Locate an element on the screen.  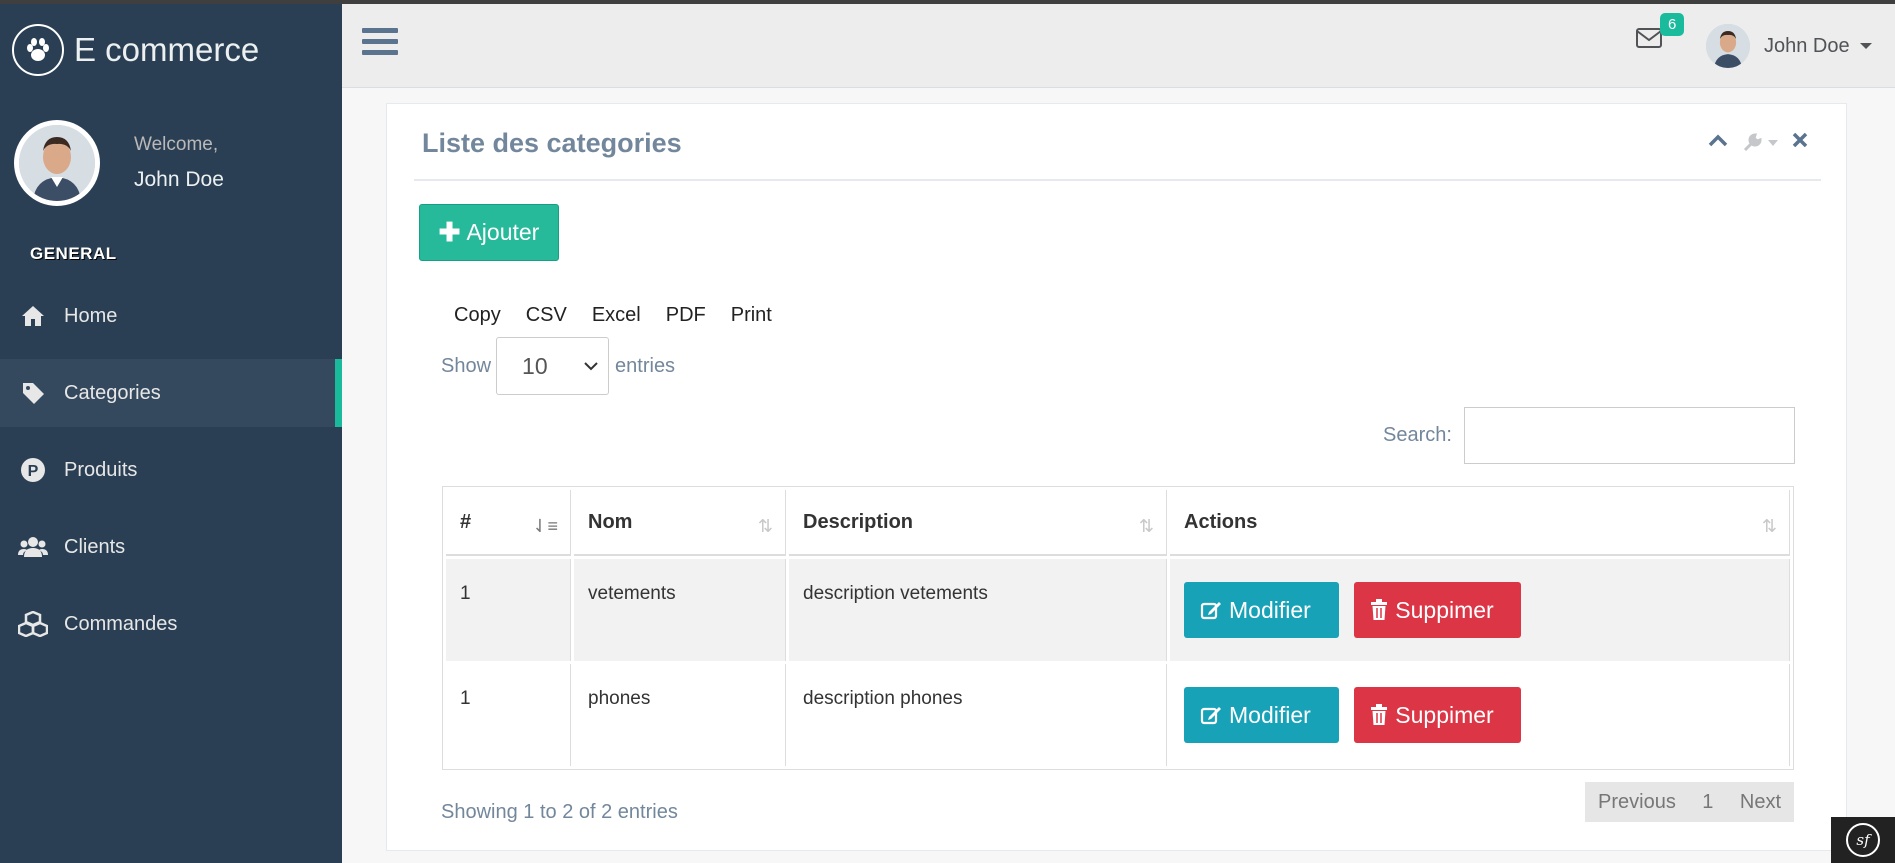
csv-button: CSV is located at coordinates (546, 315).